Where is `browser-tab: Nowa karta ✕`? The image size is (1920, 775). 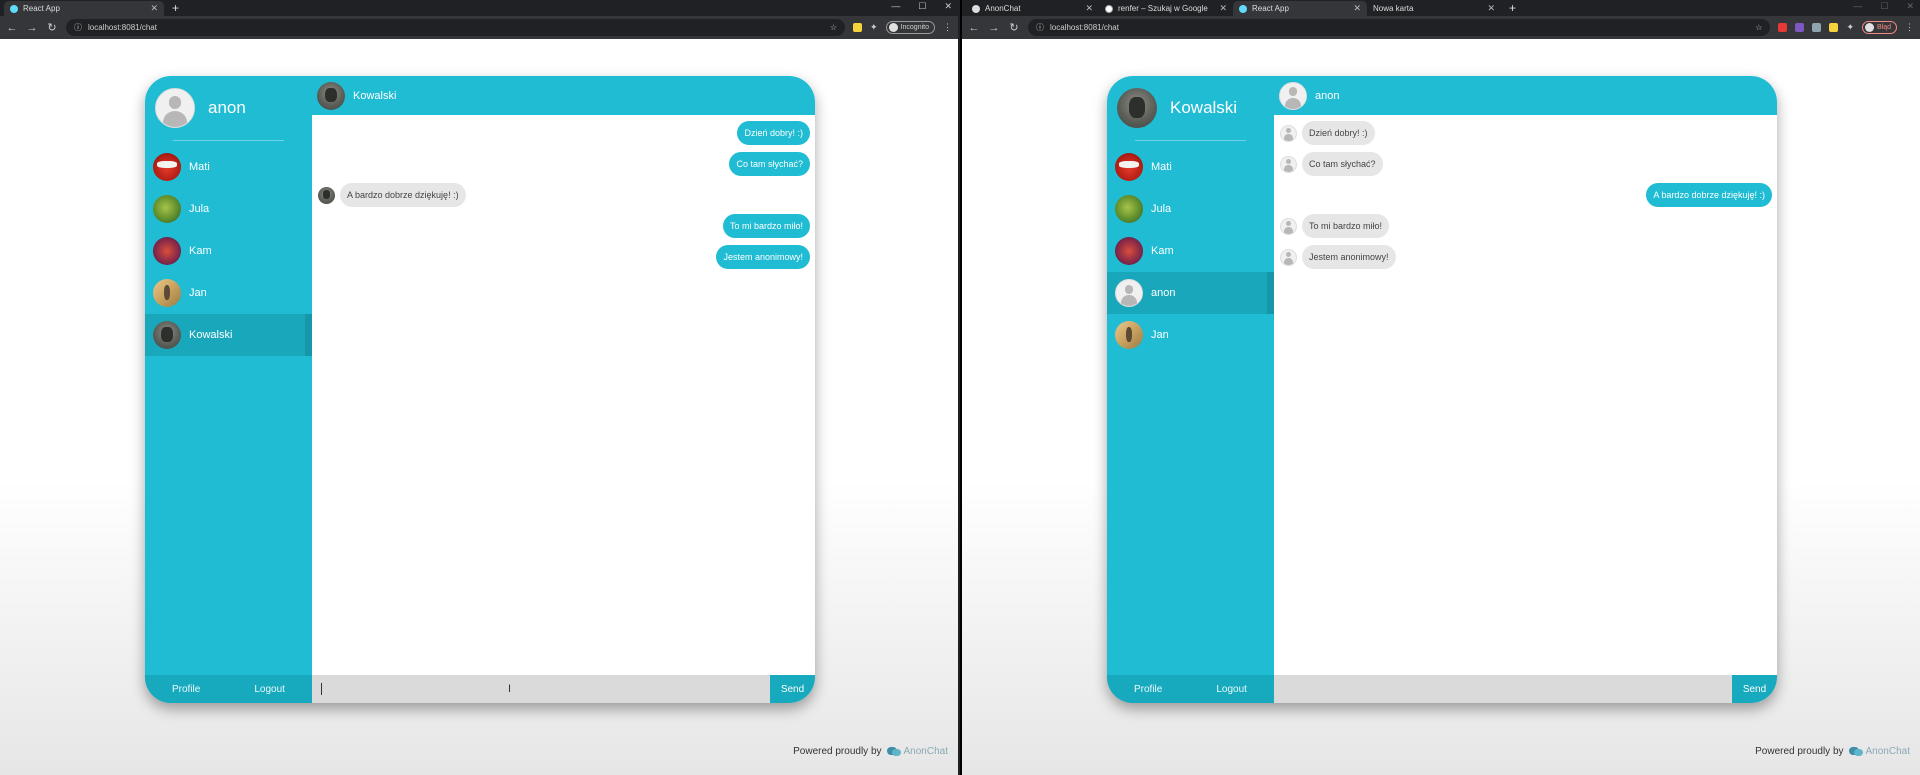
browser-tab: Nowa karta ✕ is located at coordinates (1434, 8).